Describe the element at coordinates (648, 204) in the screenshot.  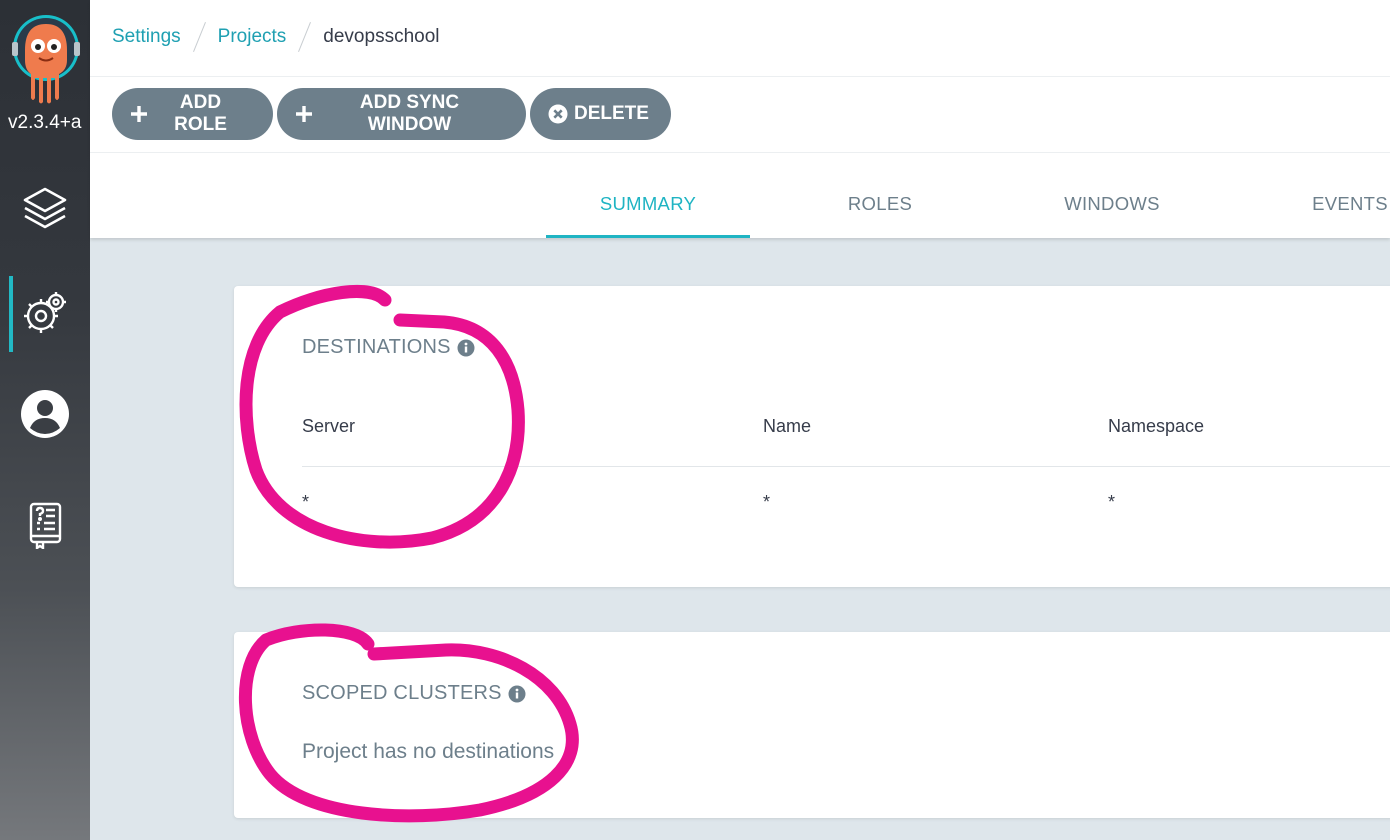
I see `tab-summary: SUMMARY` at that location.